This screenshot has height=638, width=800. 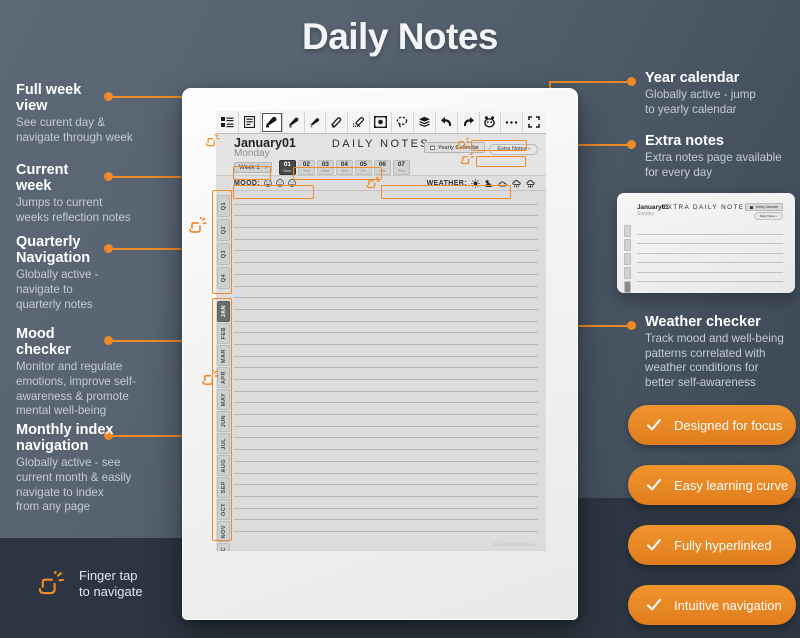 What do you see at coordinates (403, 122) in the screenshot?
I see `lasso-icon` at bounding box center [403, 122].